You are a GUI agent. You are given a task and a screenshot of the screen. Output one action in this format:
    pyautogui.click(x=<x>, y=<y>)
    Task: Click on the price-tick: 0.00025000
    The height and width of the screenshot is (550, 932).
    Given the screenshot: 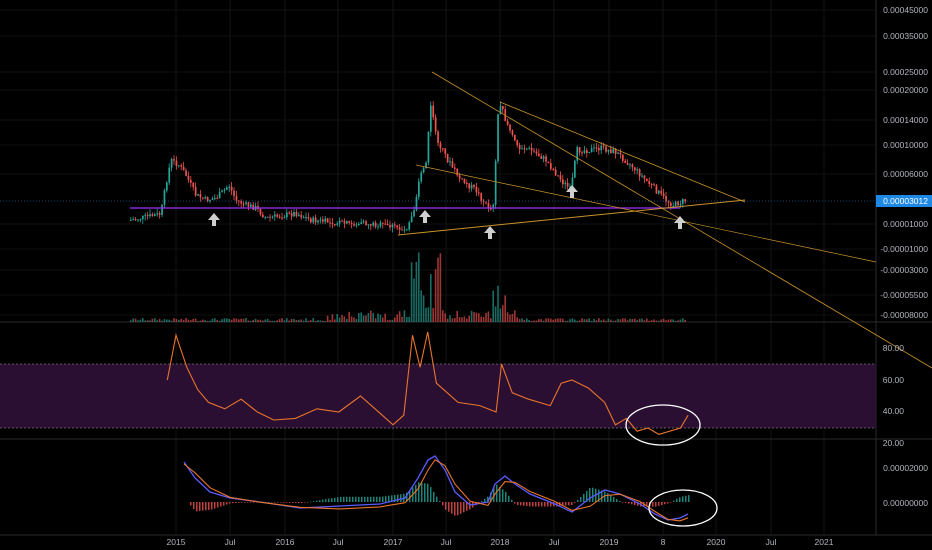 What is the action you would take?
    pyautogui.click(x=905, y=72)
    